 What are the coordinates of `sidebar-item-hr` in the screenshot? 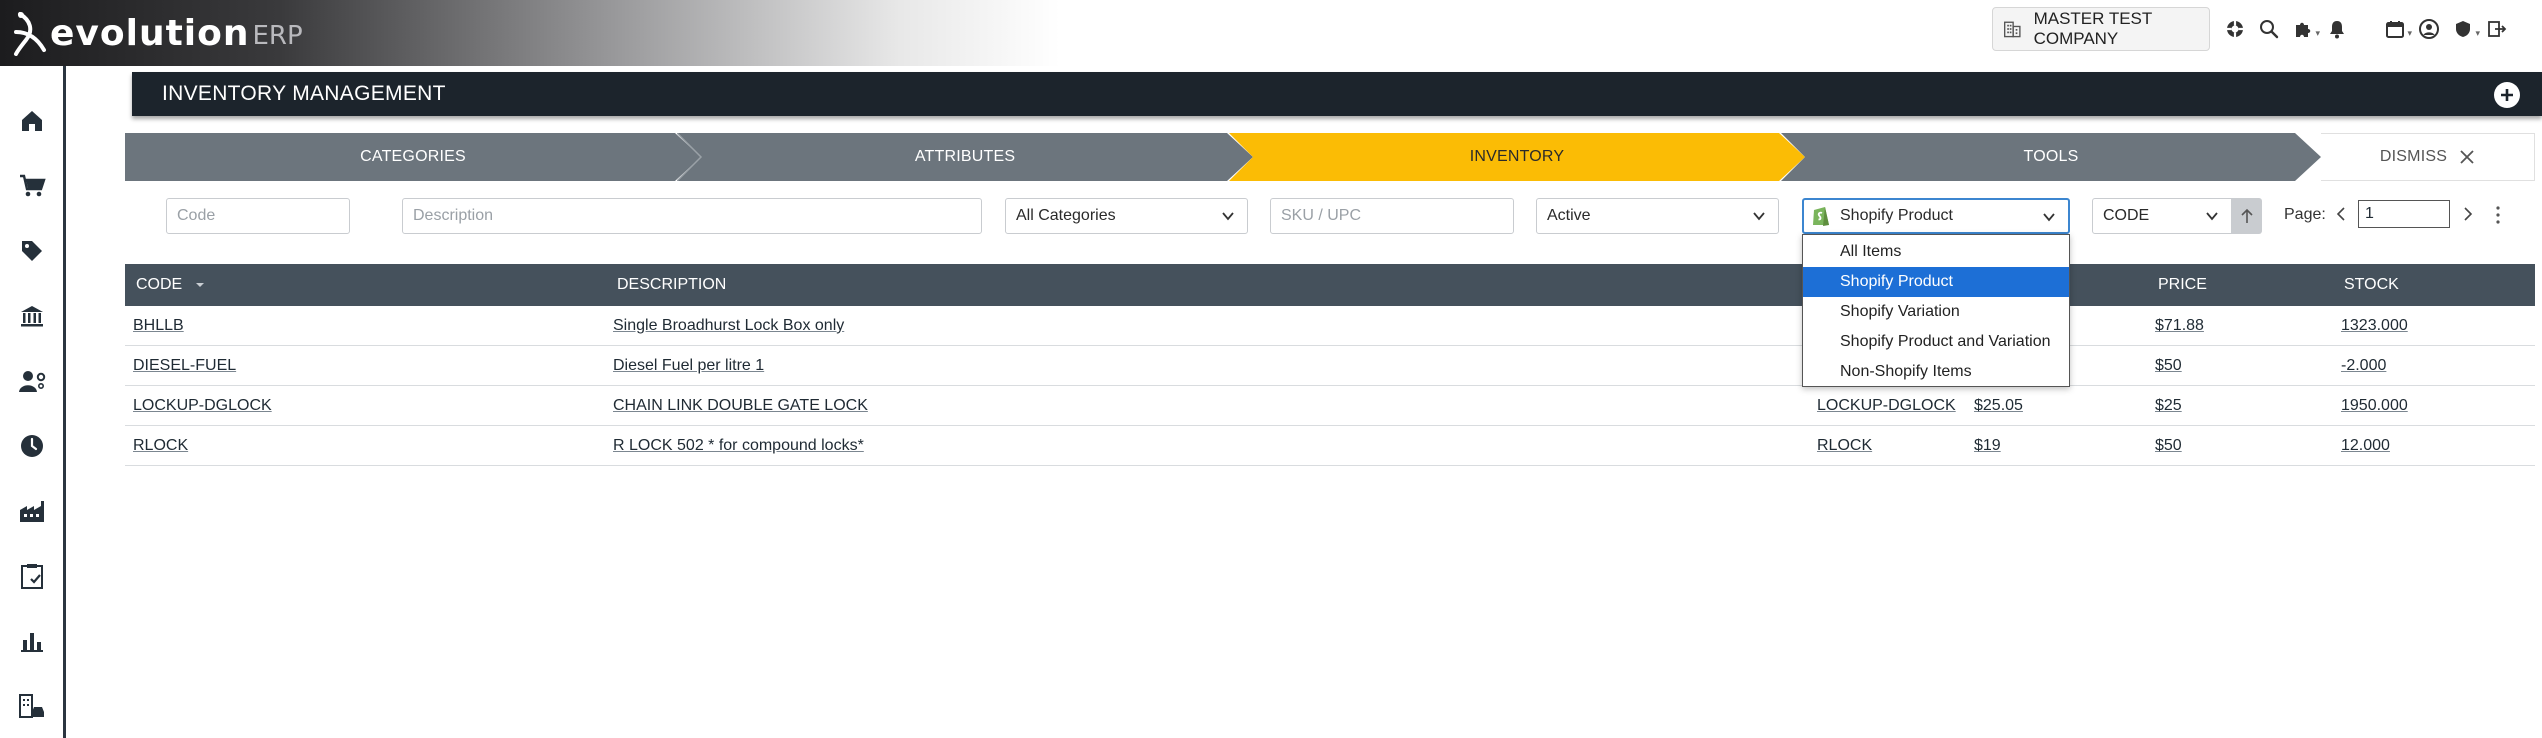 It's located at (31, 381).